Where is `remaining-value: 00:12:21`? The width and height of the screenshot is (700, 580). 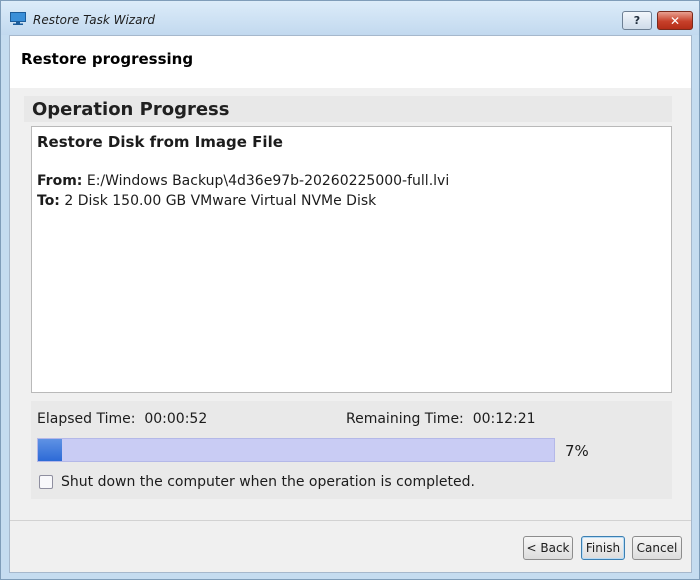 remaining-value: 00:12:21 is located at coordinates (504, 419).